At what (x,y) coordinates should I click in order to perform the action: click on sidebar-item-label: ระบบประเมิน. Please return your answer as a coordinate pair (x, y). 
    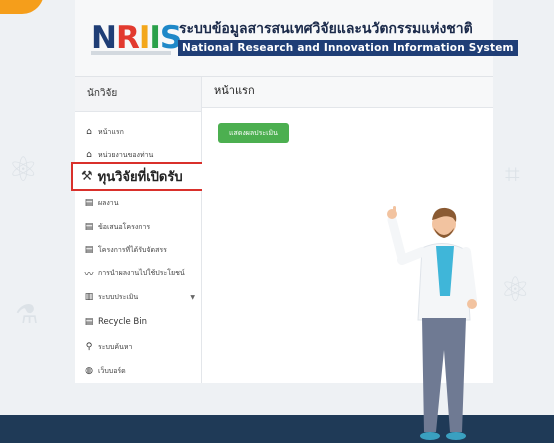
    Looking at the image, I should click on (118, 296).